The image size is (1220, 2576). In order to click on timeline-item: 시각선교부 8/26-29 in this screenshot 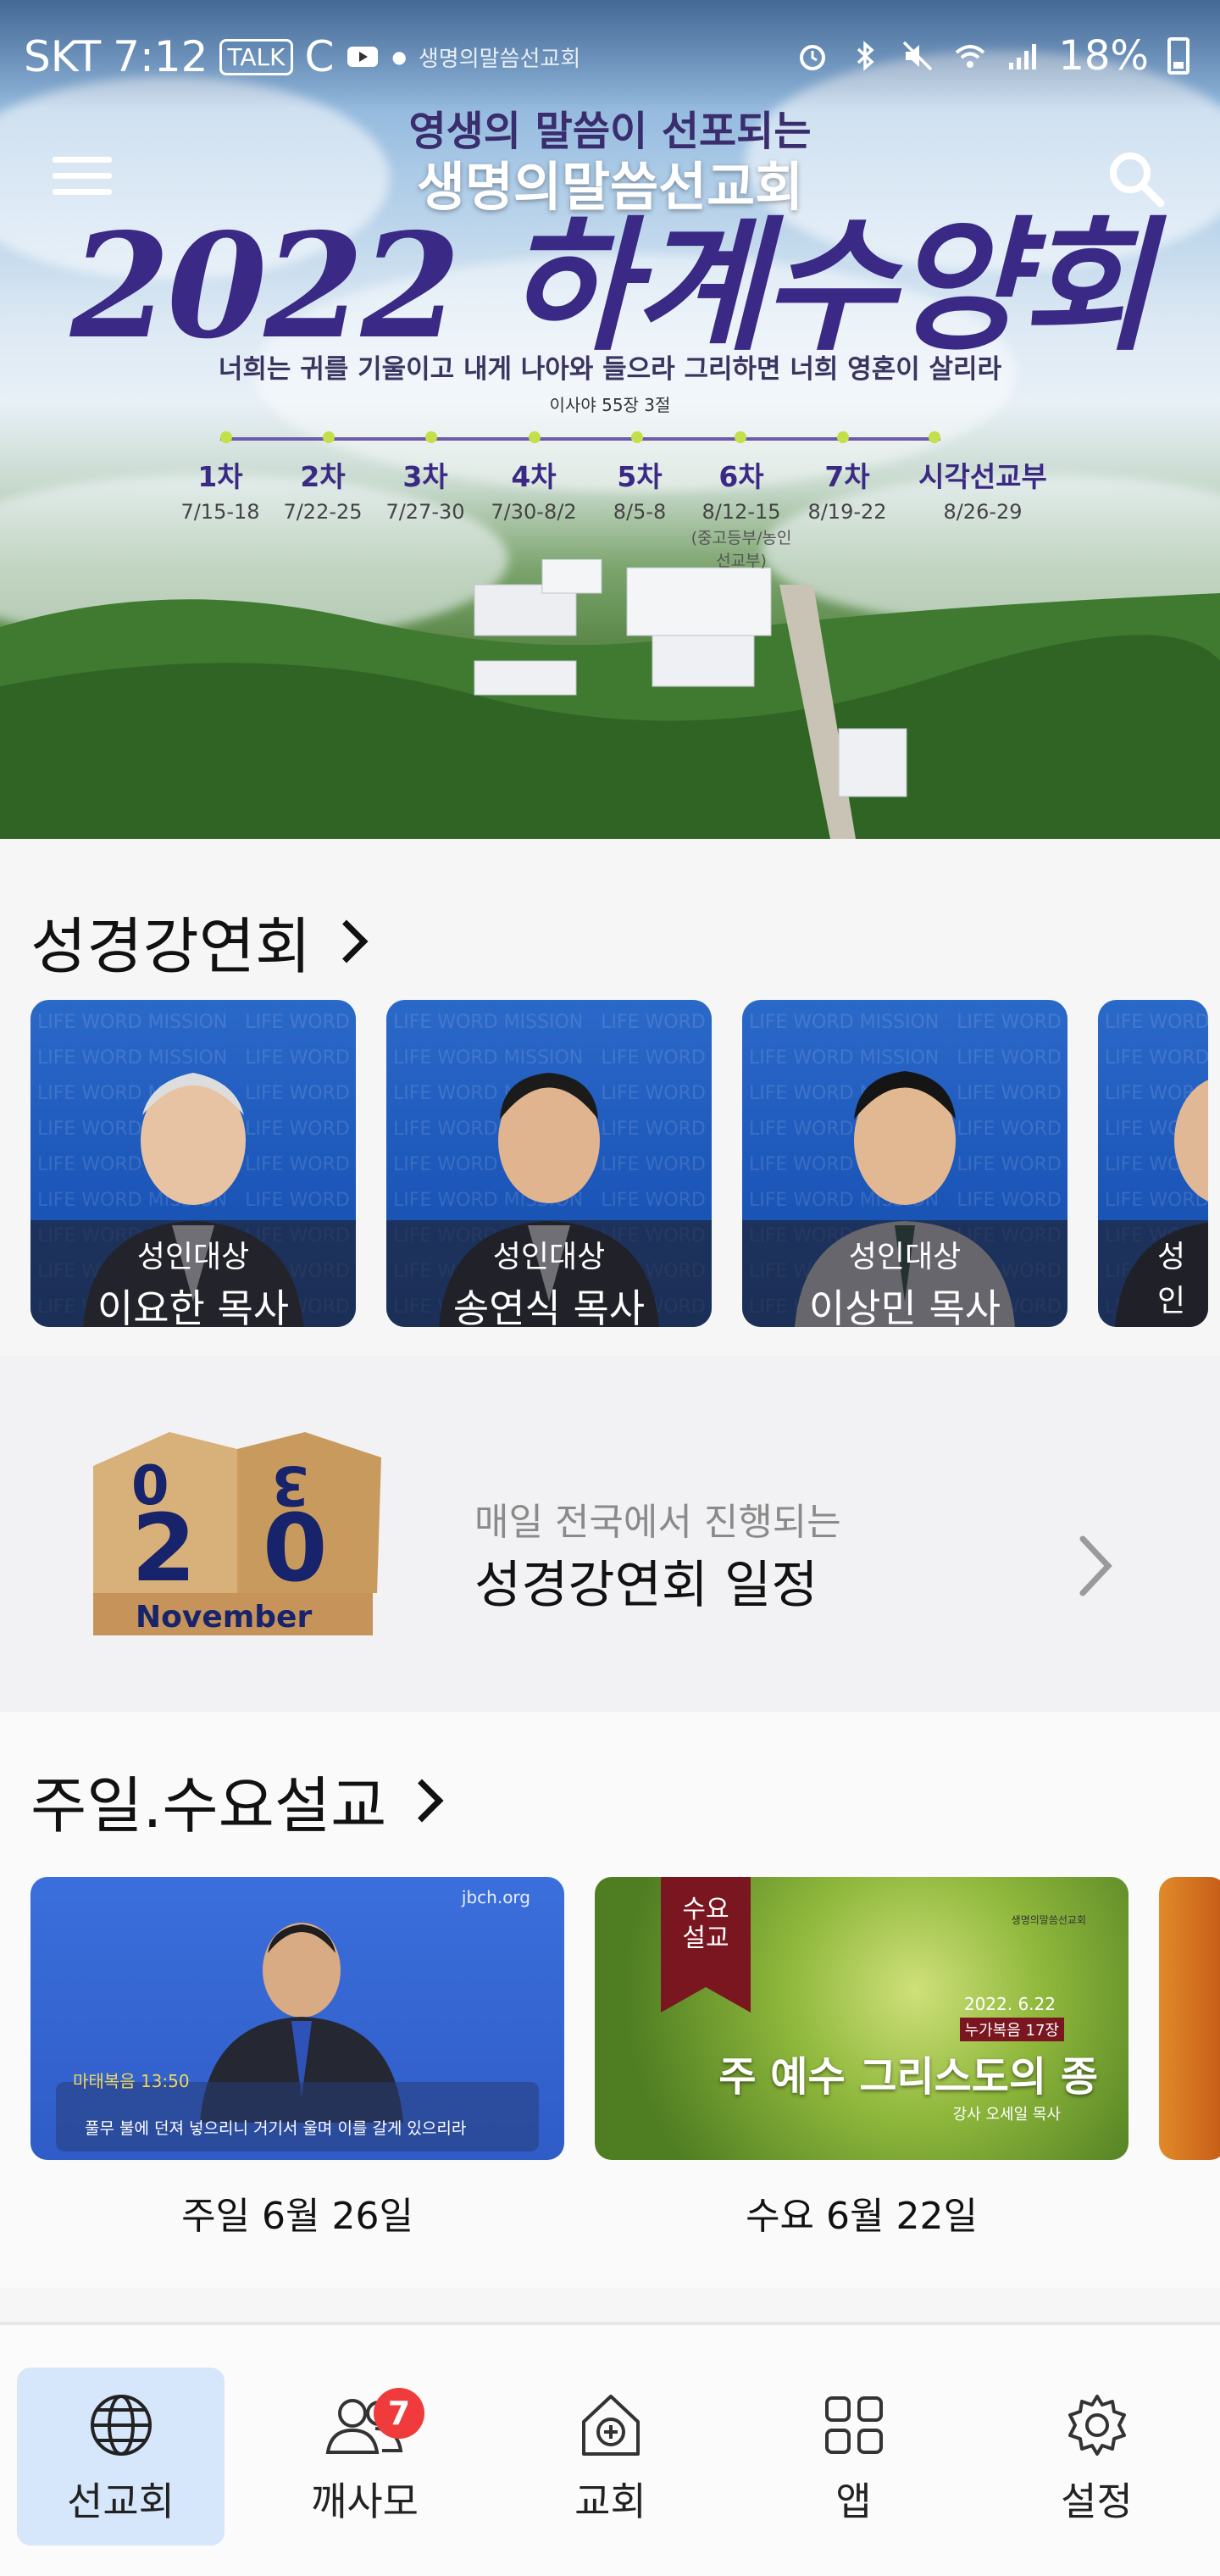, I will do `click(982, 492)`.